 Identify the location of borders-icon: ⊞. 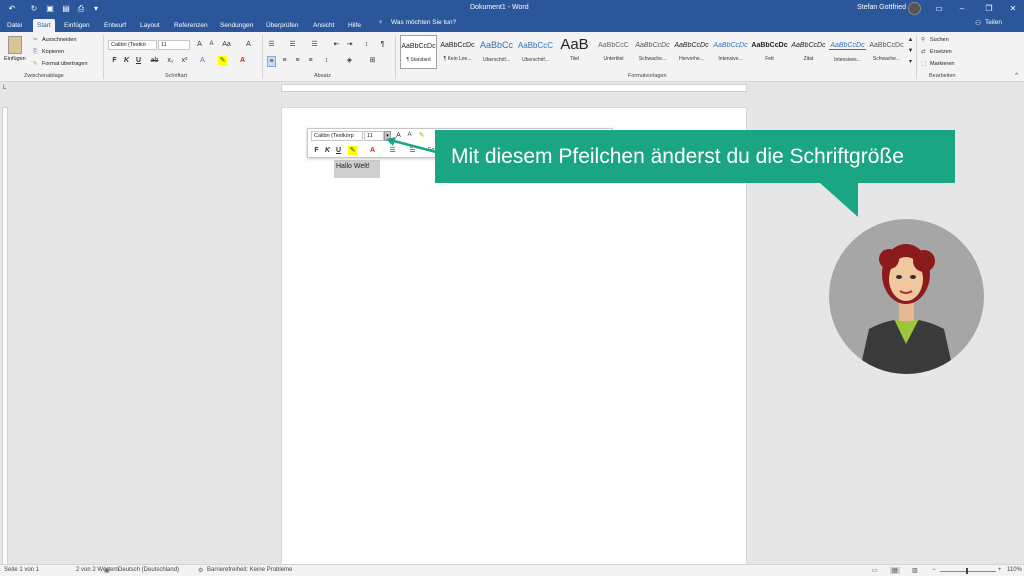
(372, 60).